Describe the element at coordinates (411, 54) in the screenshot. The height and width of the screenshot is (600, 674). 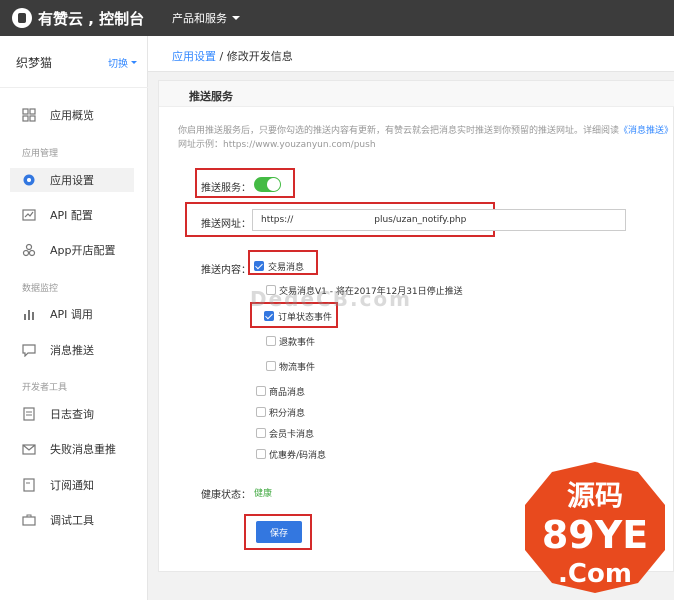
I see `breadcrumb-bar: 应用设置 / 修改开发信息` at that location.